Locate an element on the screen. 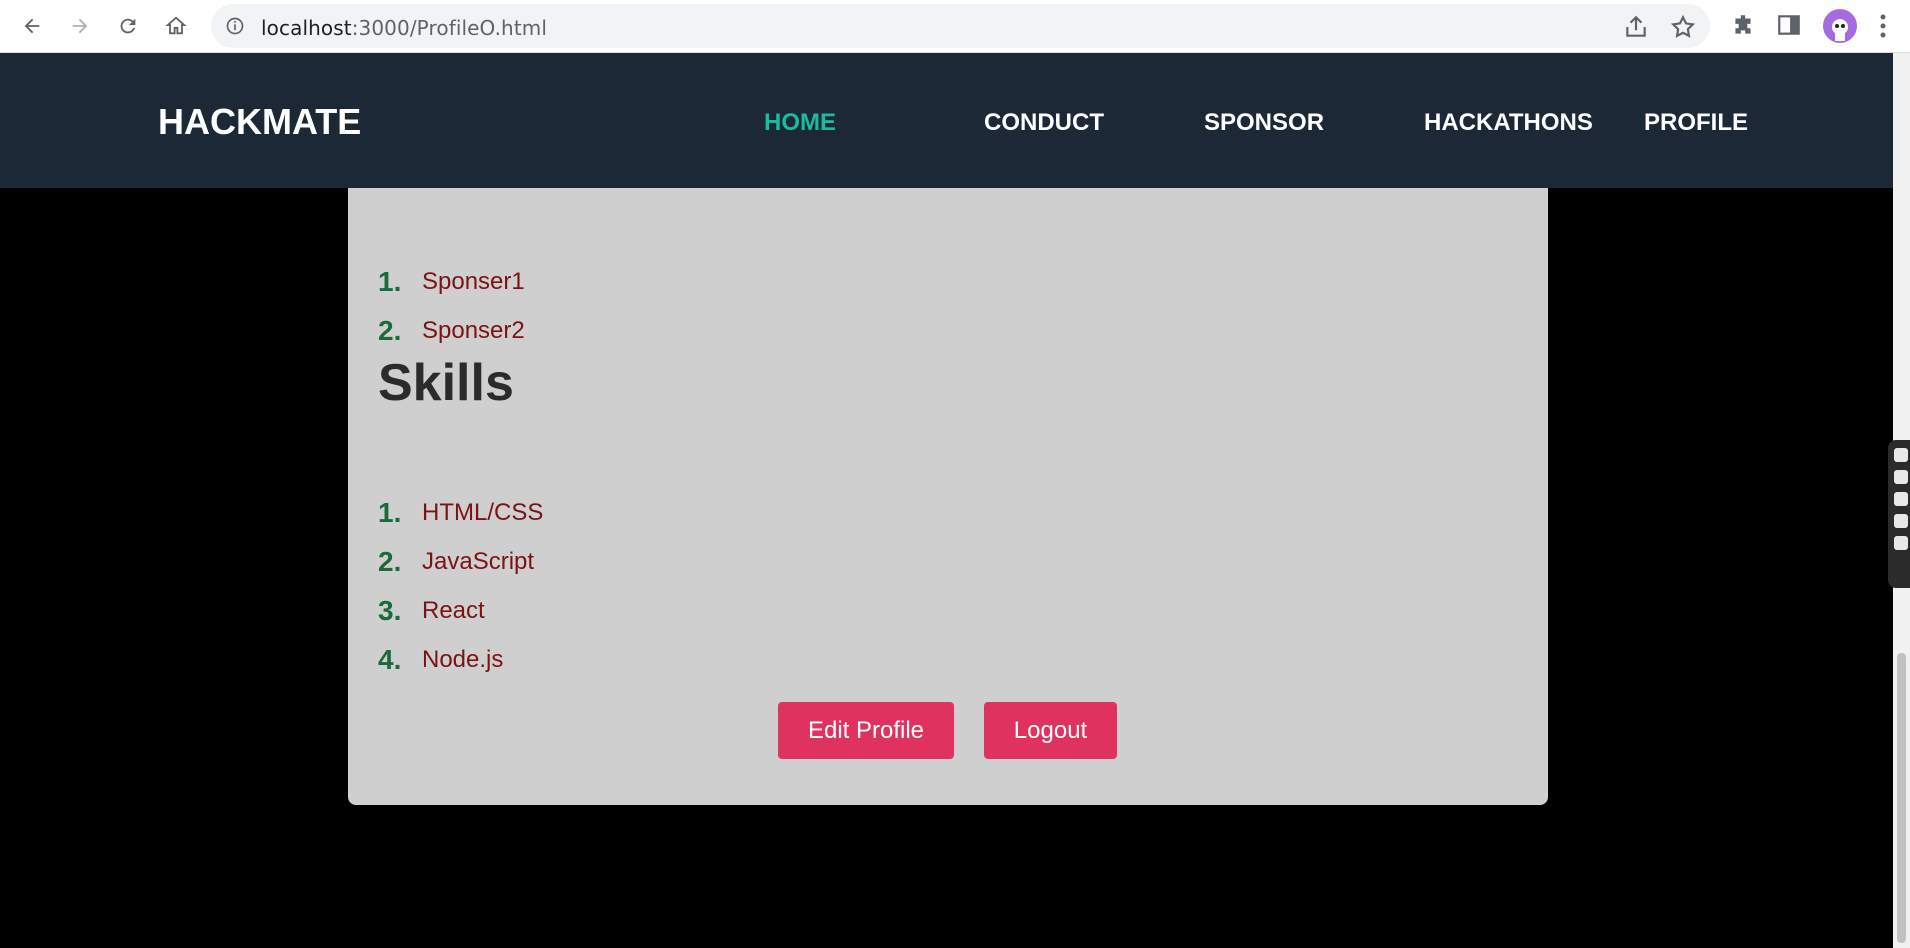  pin-icon is located at coordinates (1901, 455).